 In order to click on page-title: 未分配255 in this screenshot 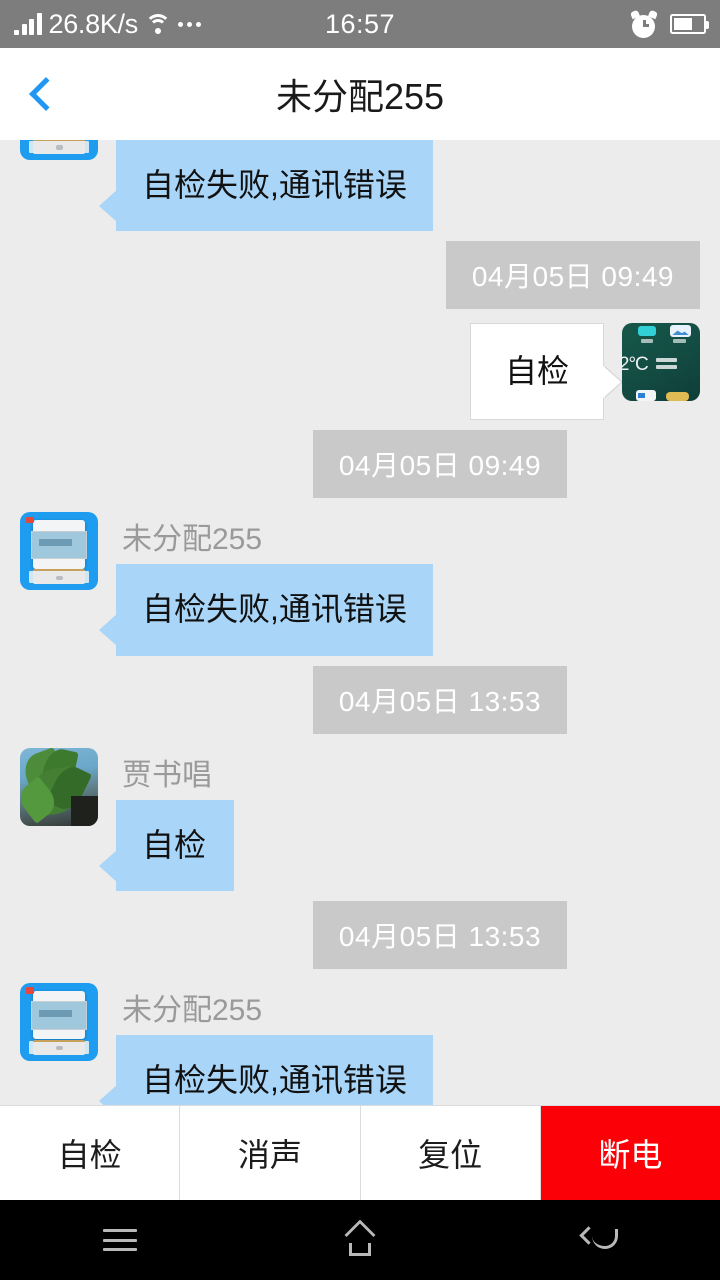, I will do `click(360, 96)`.